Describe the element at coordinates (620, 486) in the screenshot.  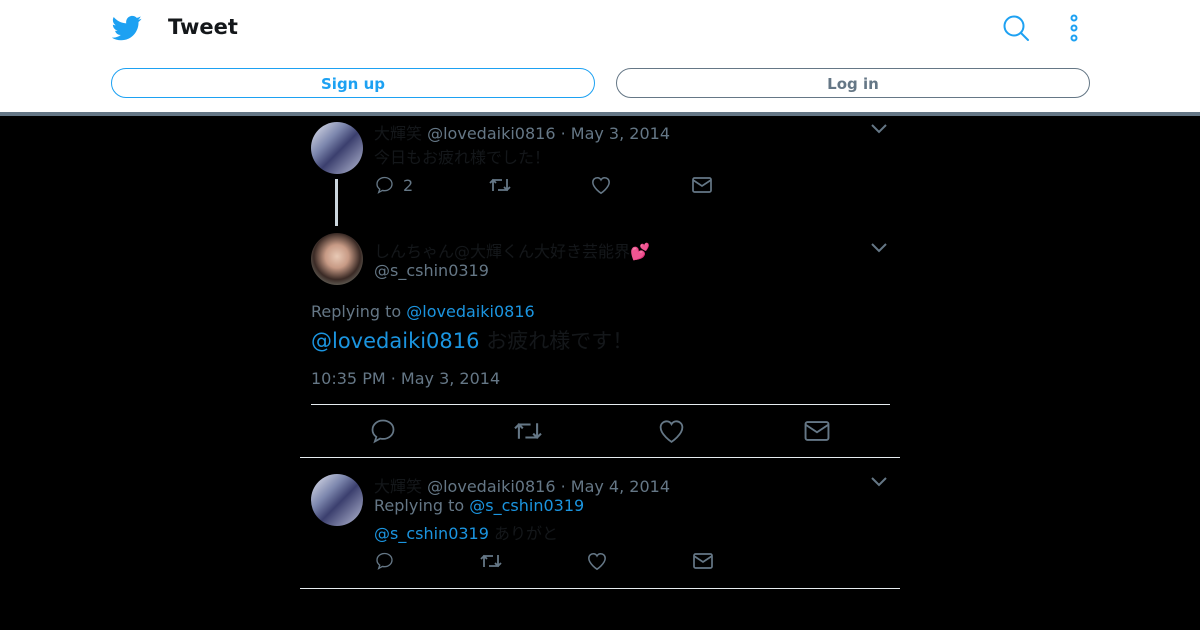
I see `tweet-date: May 4, 2014` at that location.